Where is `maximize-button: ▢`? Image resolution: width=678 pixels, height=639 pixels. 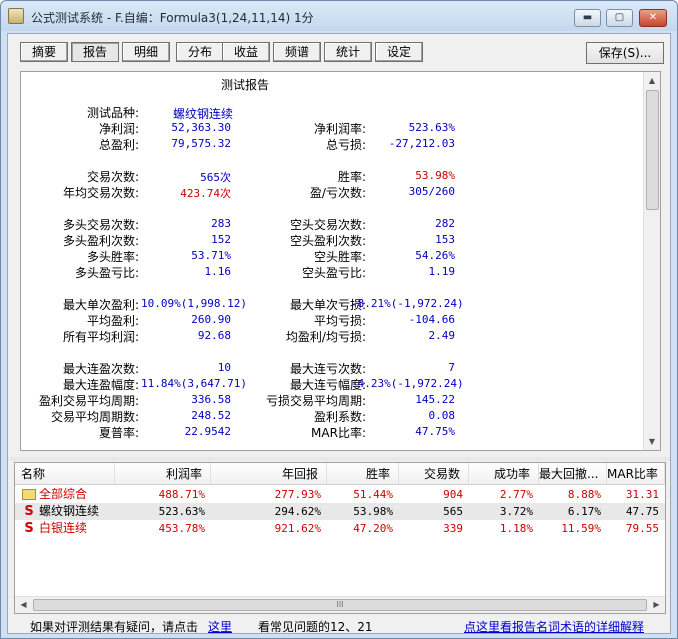 maximize-button: ▢ is located at coordinates (619, 18).